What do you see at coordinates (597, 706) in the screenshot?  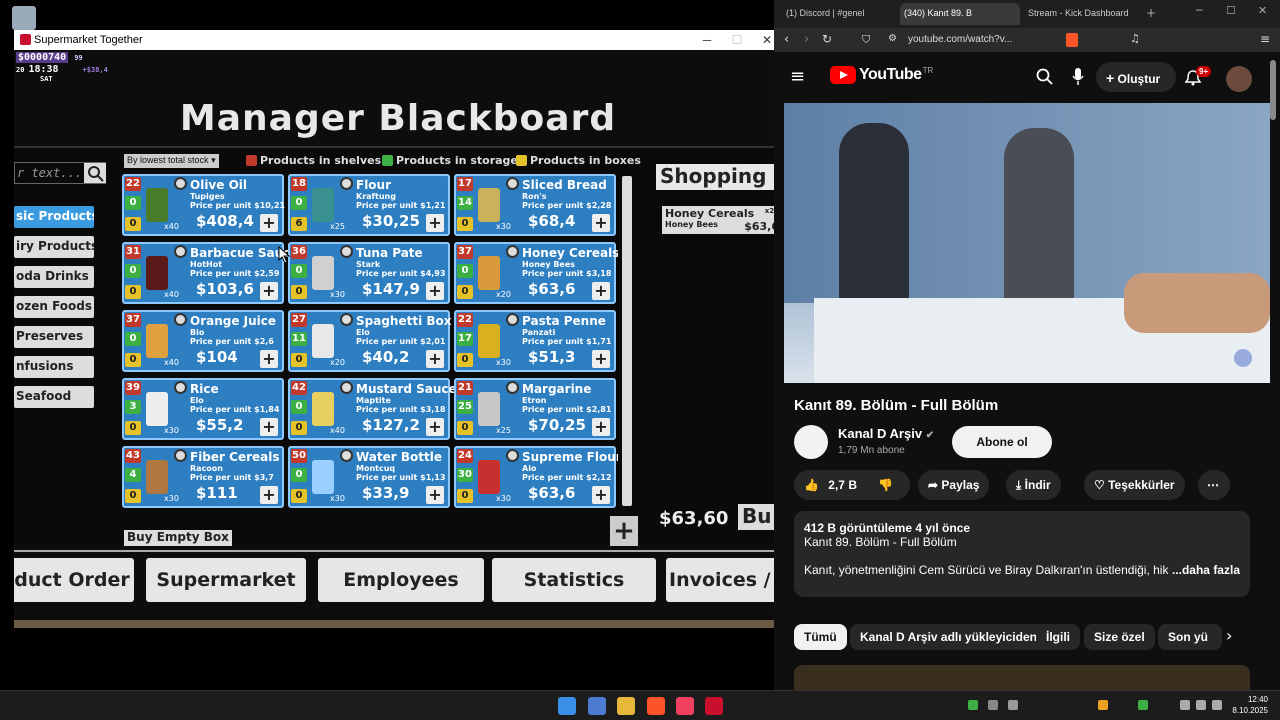 I see `widgets-icon` at bounding box center [597, 706].